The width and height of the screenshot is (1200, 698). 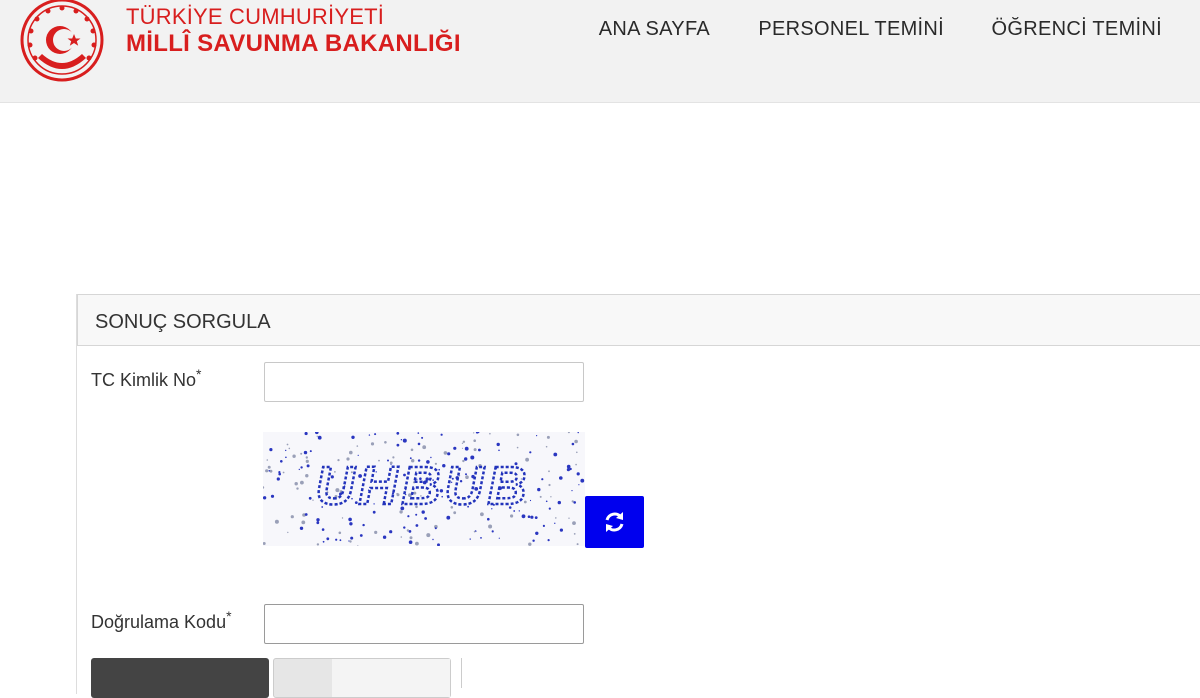 I want to click on refresh-icon, so click(x=614, y=522).